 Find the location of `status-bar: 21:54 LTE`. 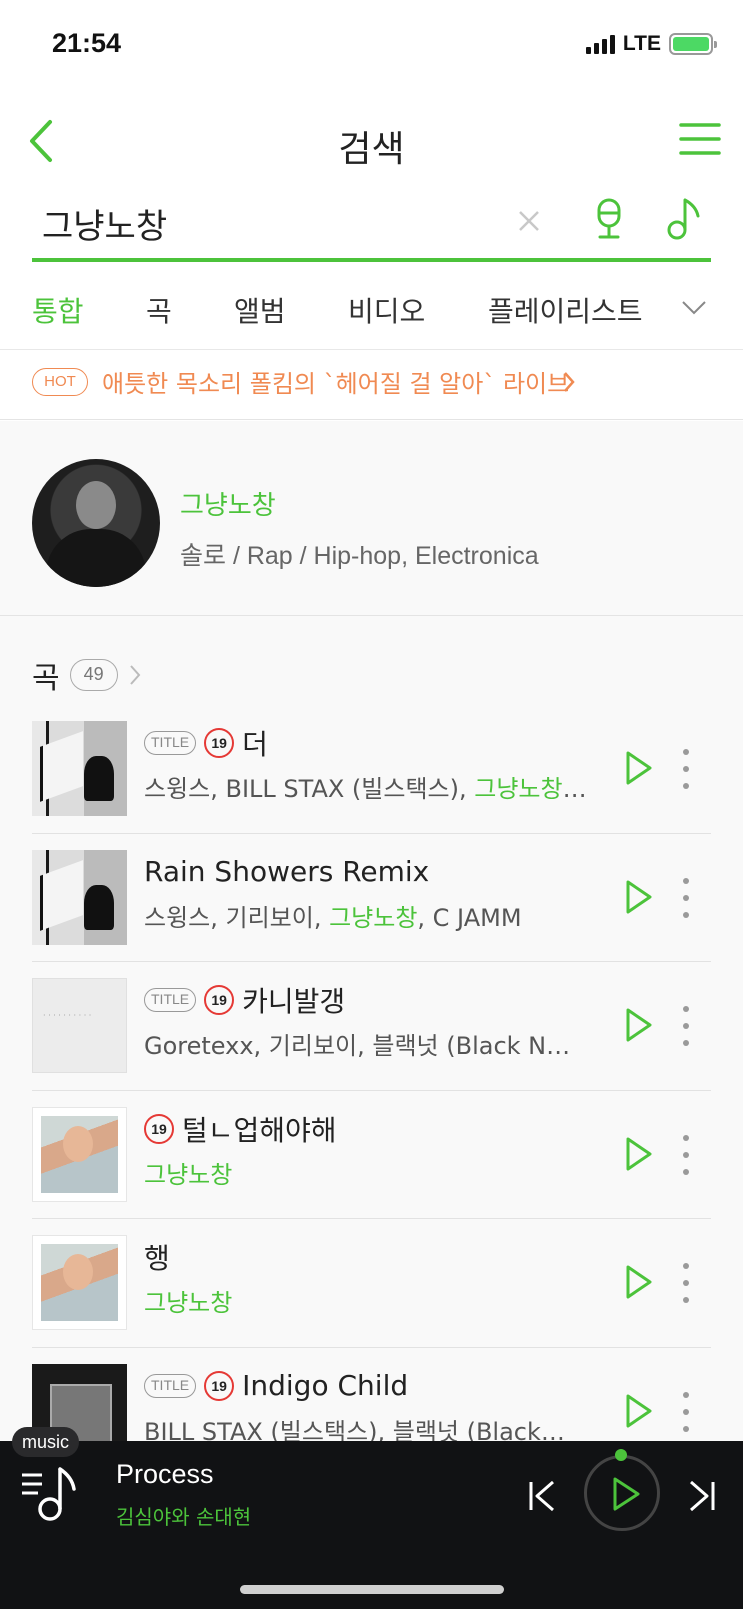

status-bar: 21:54 LTE is located at coordinates (371, 45).